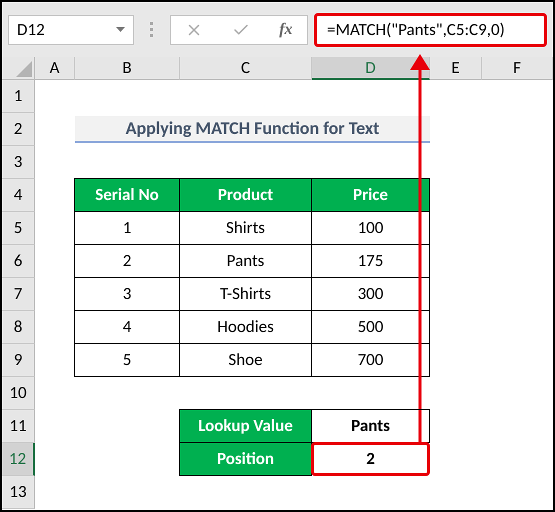 This screenshot has width=555, height=512. I want to click on table-header-cell: Price, so click(370, 195).